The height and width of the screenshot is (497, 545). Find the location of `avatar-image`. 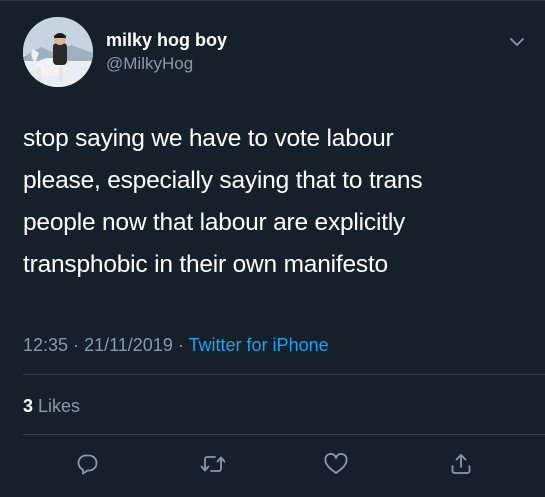

avatar-image is located at coordinates (58, 52).